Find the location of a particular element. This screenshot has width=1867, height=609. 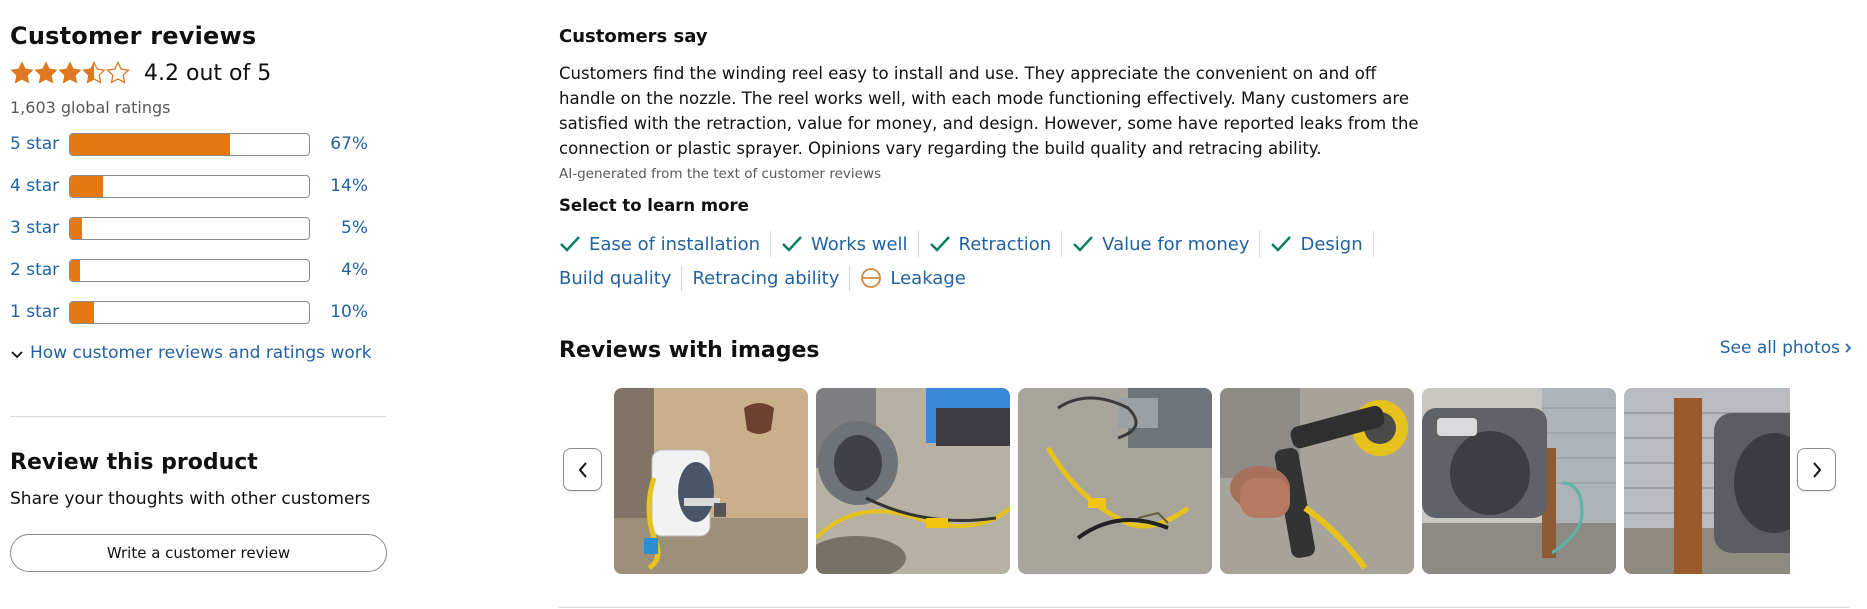

see-all-photos-label: See all photos is located at coordinates (1780, 348).